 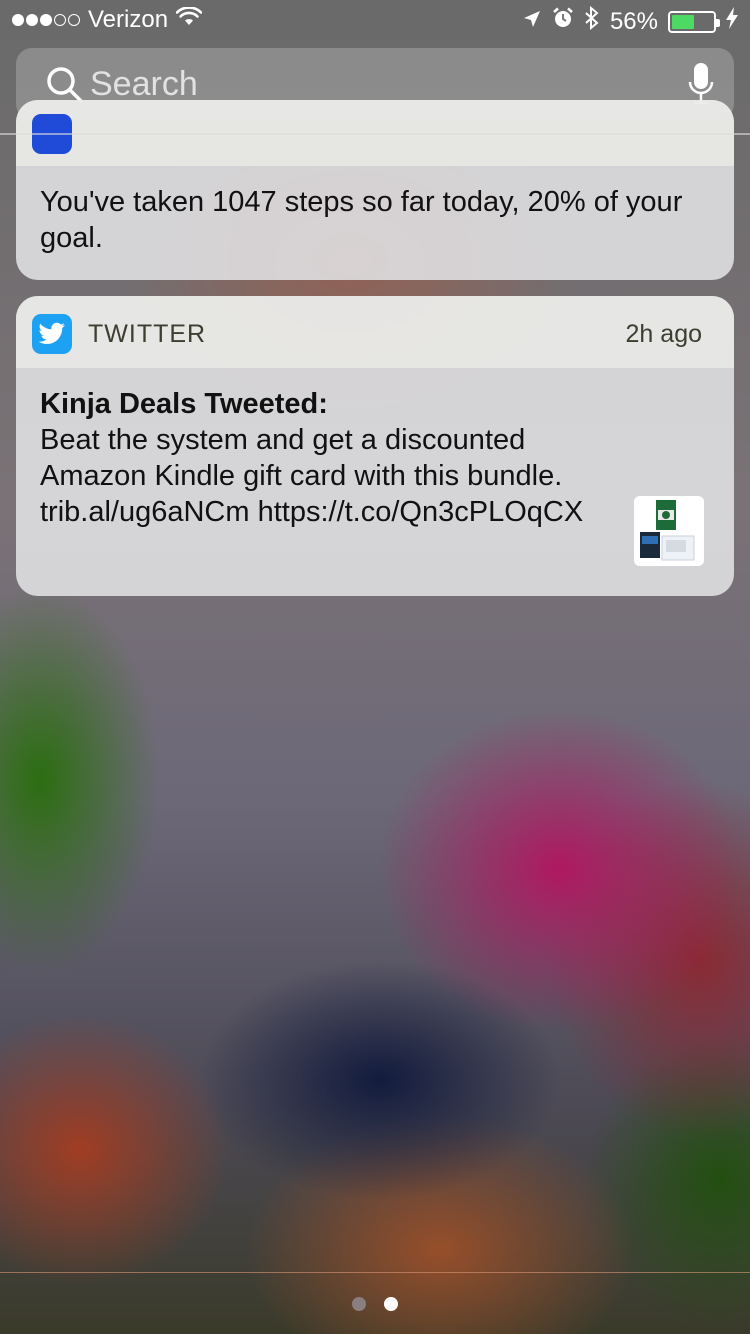 I want to click on notification-time: 2h ago, so click(x=663, y=334).